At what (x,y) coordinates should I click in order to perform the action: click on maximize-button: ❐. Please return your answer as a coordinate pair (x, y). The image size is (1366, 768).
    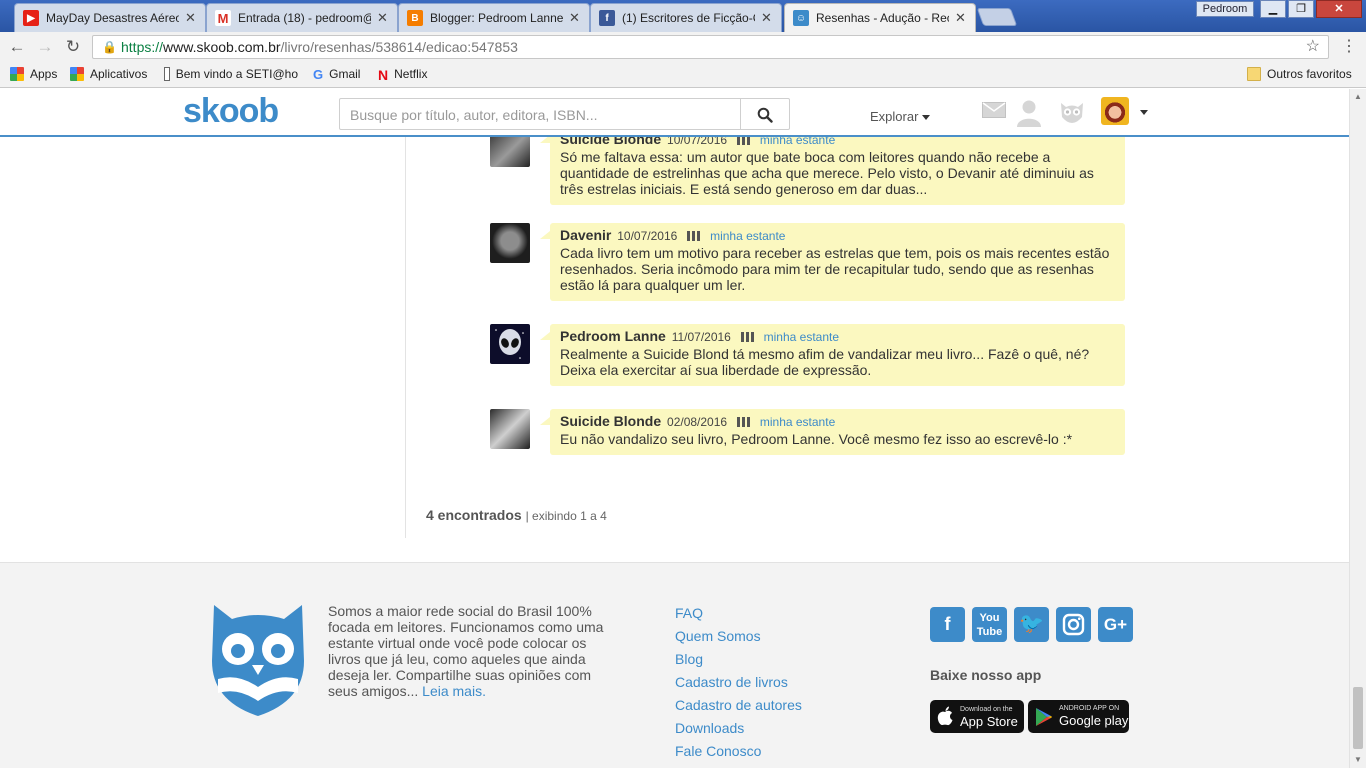
    Looking at the image, I should click on (1301, 9).